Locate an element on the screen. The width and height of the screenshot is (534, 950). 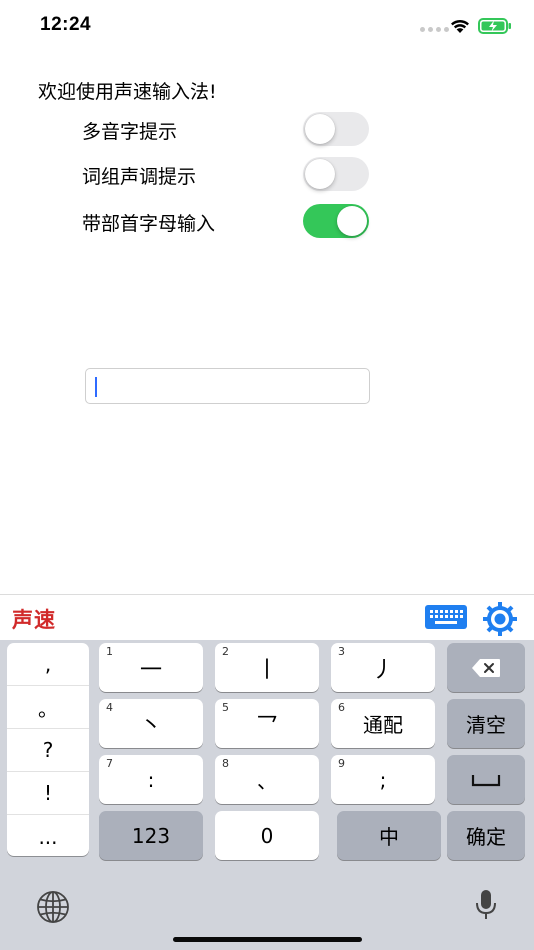
keyboard-icon is located at coordinates (446, 617).